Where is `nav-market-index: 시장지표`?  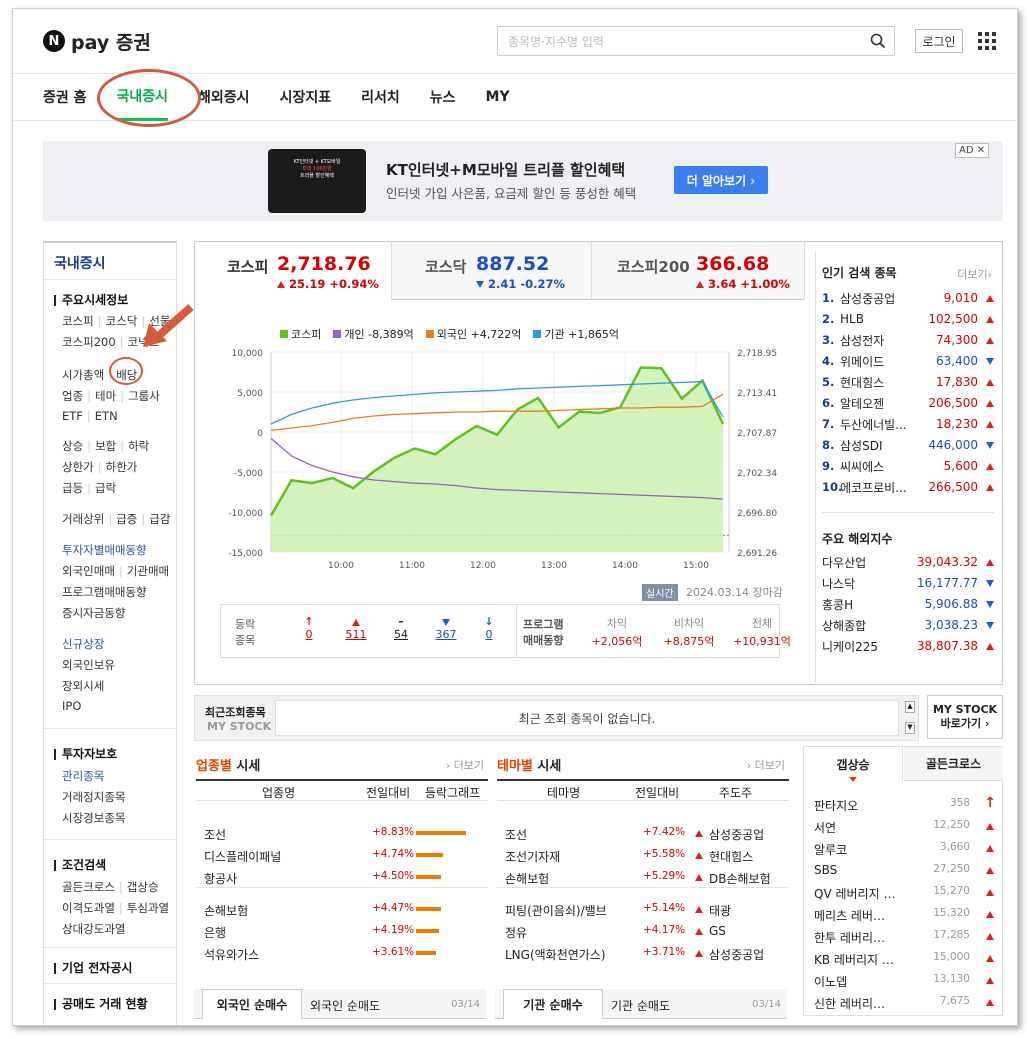 nav-market-index: 시장지표 is located at coordinates (306, 97).